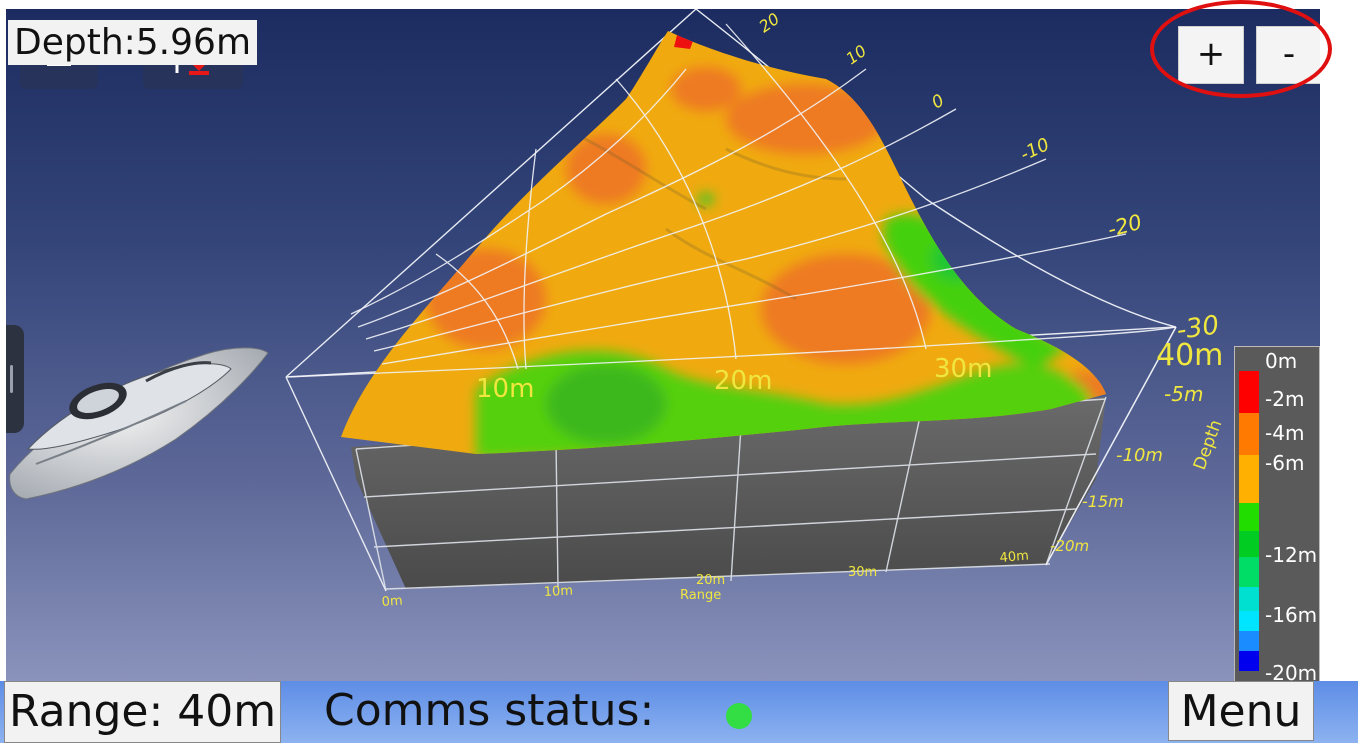 This screenshot has width=1358, height=743. I want to click on lateral-tick-10: 10, so click(856, 54).